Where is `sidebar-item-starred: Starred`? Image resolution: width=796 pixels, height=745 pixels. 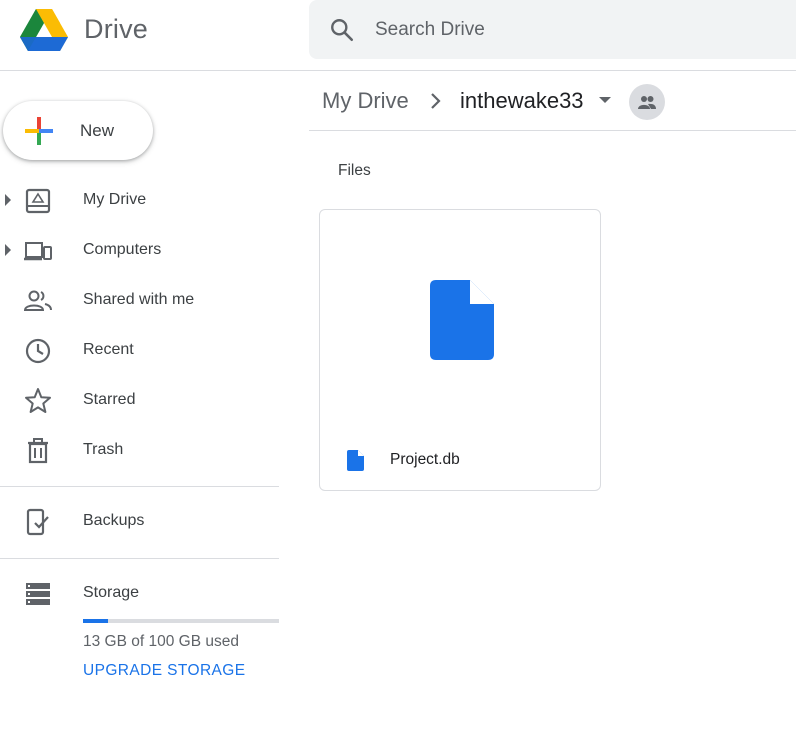
sidebar-item-starred: Starred is located at coordinates (139, 400).